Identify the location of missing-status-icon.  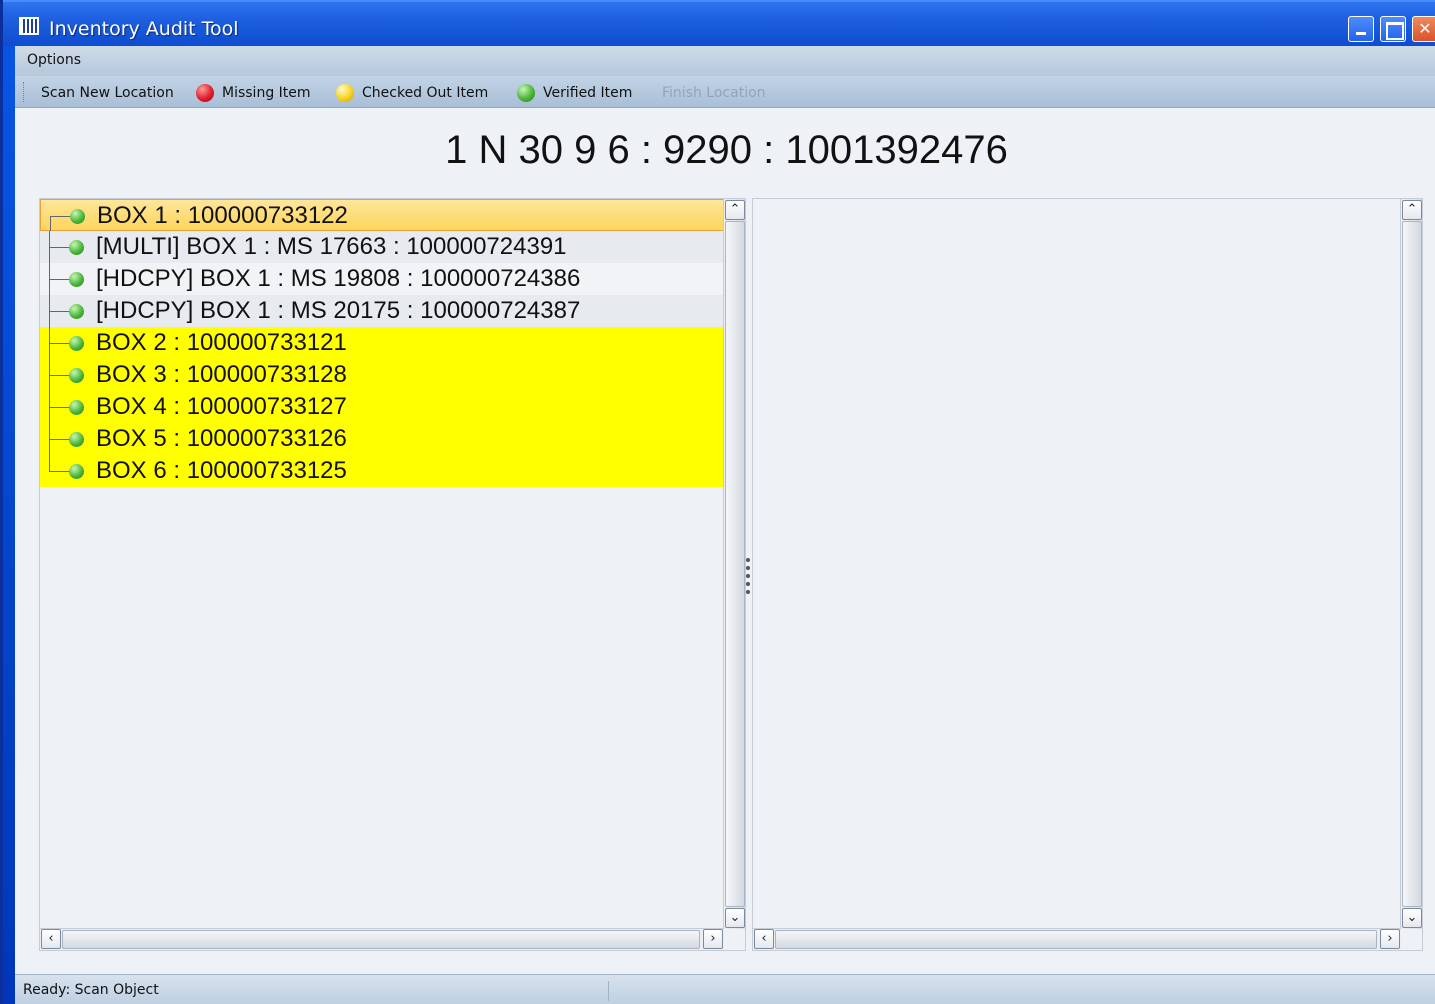
(205, 93).